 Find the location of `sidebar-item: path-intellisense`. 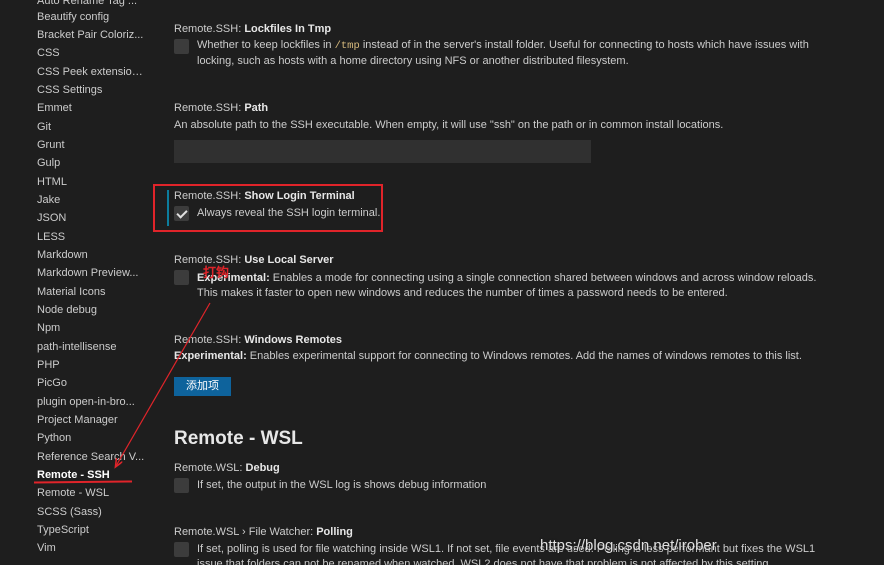

sidebar-item: path-intellisense is located at coordinates (92, 347).